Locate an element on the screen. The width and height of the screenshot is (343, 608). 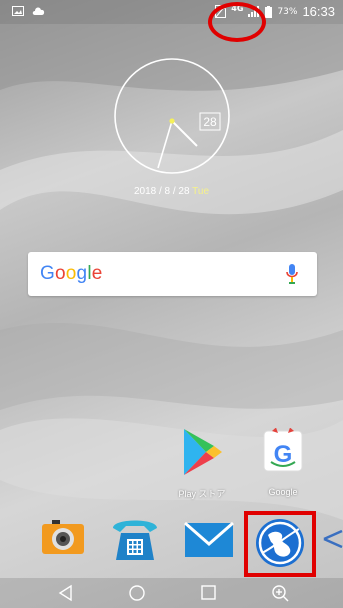
date-display: 2018 / 8 / 28 Tue is located at coordinates (171, 191).